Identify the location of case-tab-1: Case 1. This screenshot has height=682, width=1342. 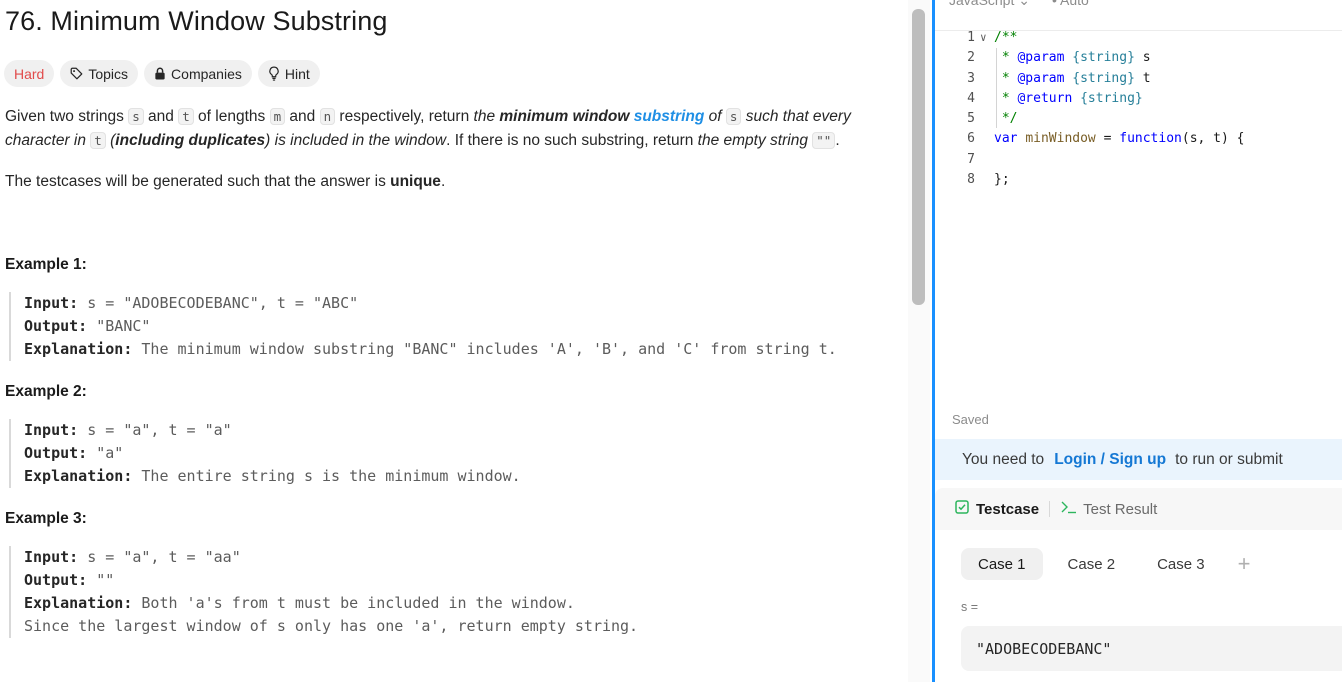
(1002, 564).